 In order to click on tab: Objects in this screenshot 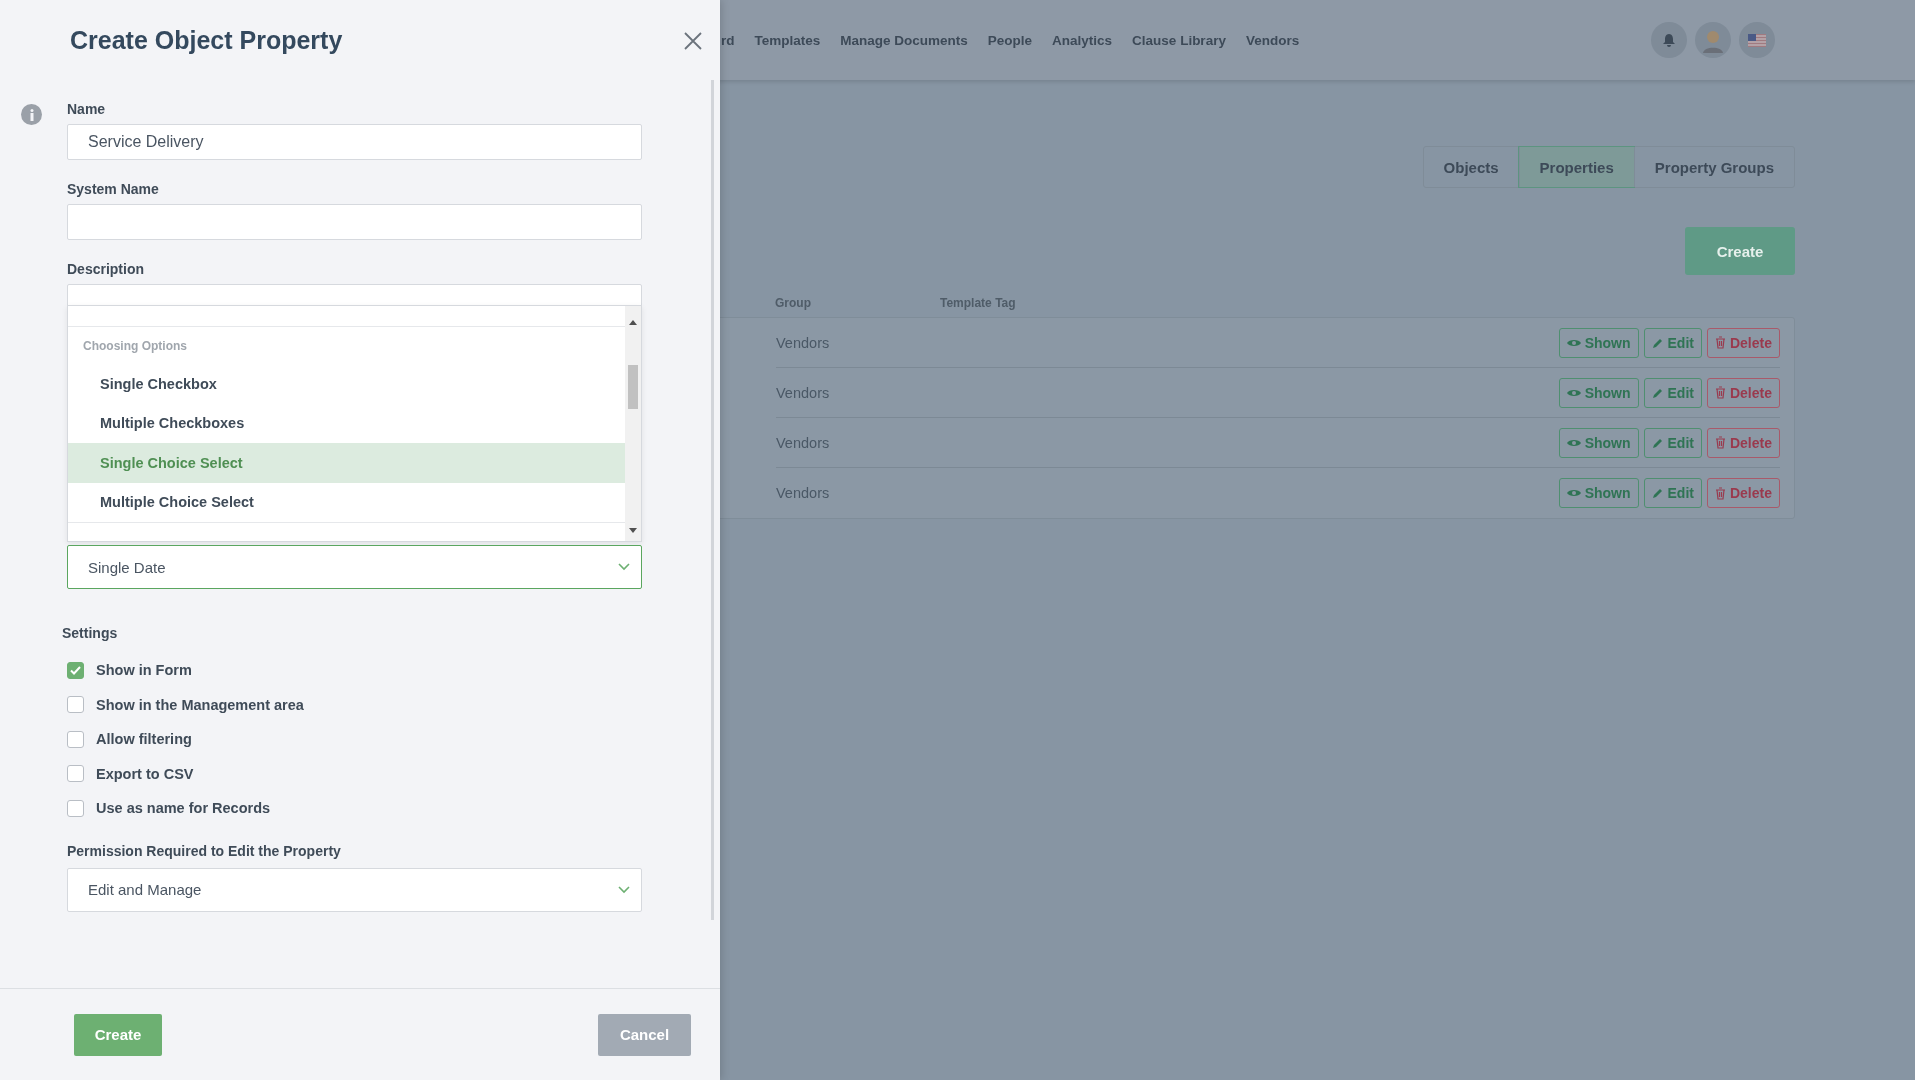, I will do `click(1471, 167)`.